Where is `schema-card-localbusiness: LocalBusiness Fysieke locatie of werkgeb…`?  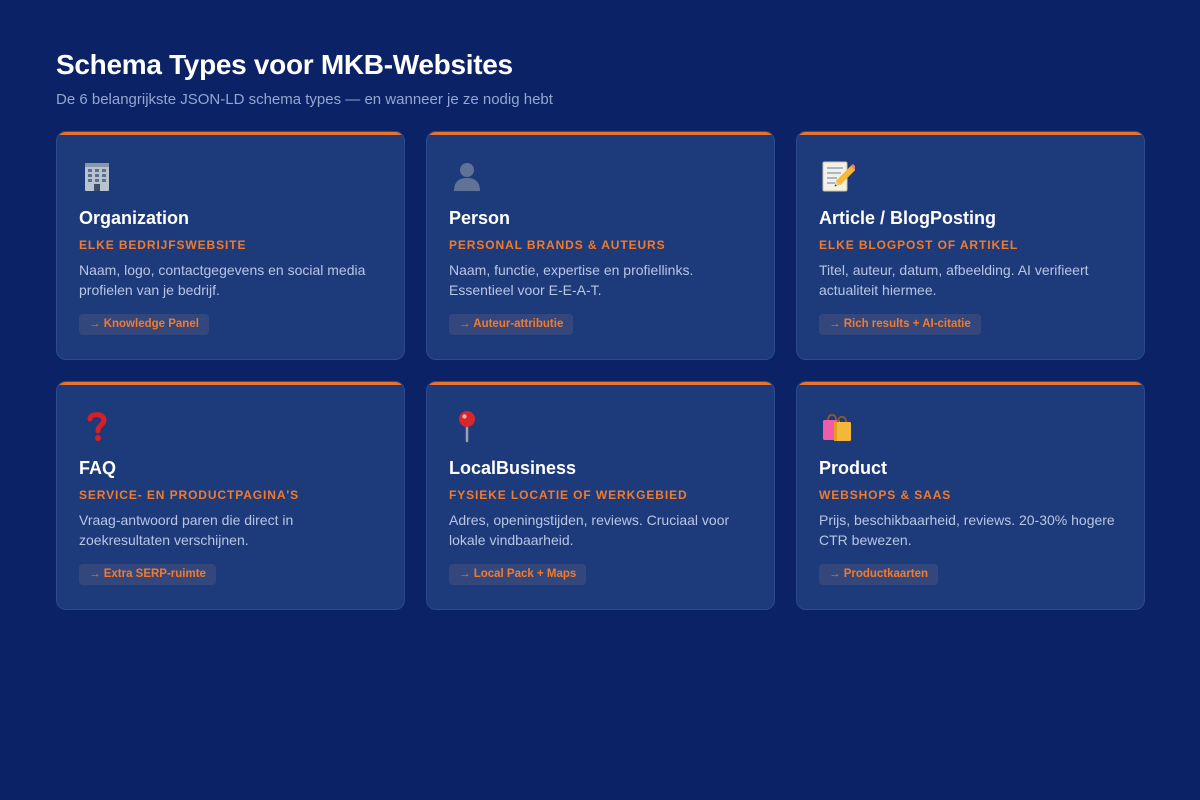 schema-card-localbusiness: LocalBusiness Fysieke locatie of werkgeb… is located at coordinates (600, 495).